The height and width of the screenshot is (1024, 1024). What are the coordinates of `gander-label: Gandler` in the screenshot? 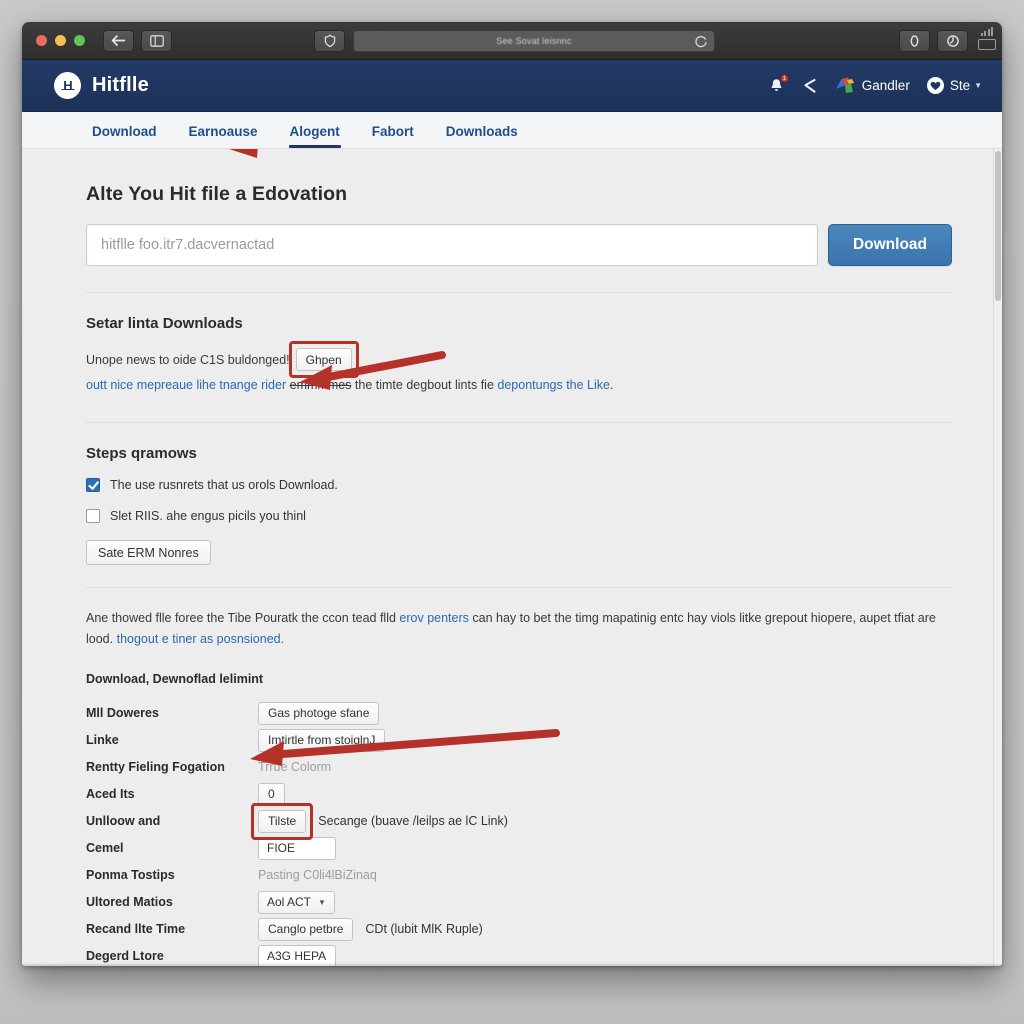 It's located at (885, 85).